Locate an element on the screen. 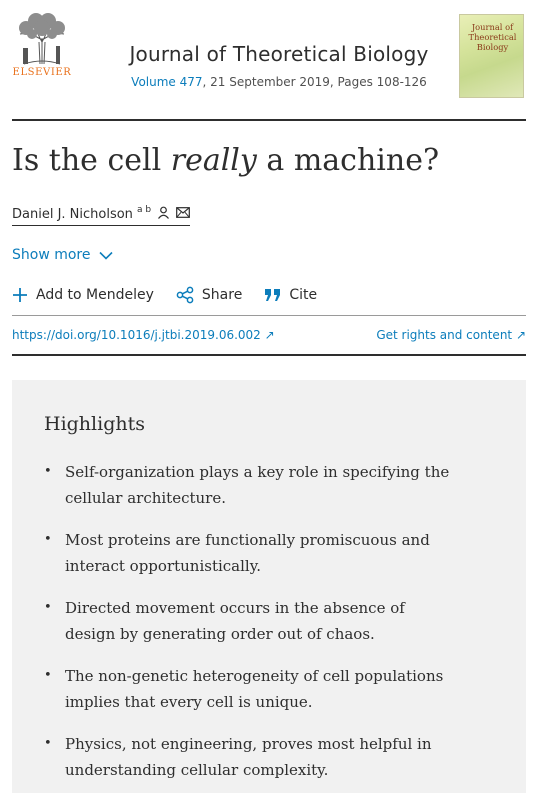 The width and height of the screenshot is (539, 799). elsevier-tree-logo-icon is located at coordinates (42, 39).